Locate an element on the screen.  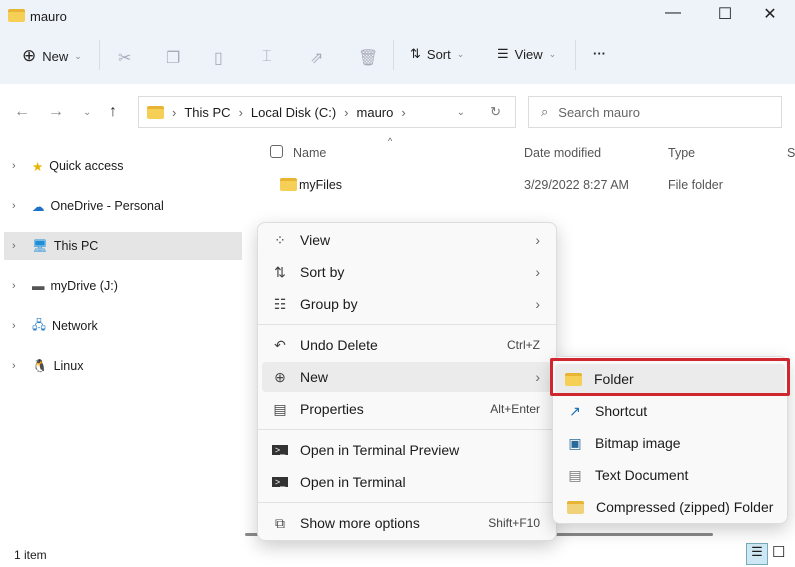
up-icon: ↑ is located at coordinates (113, 112).